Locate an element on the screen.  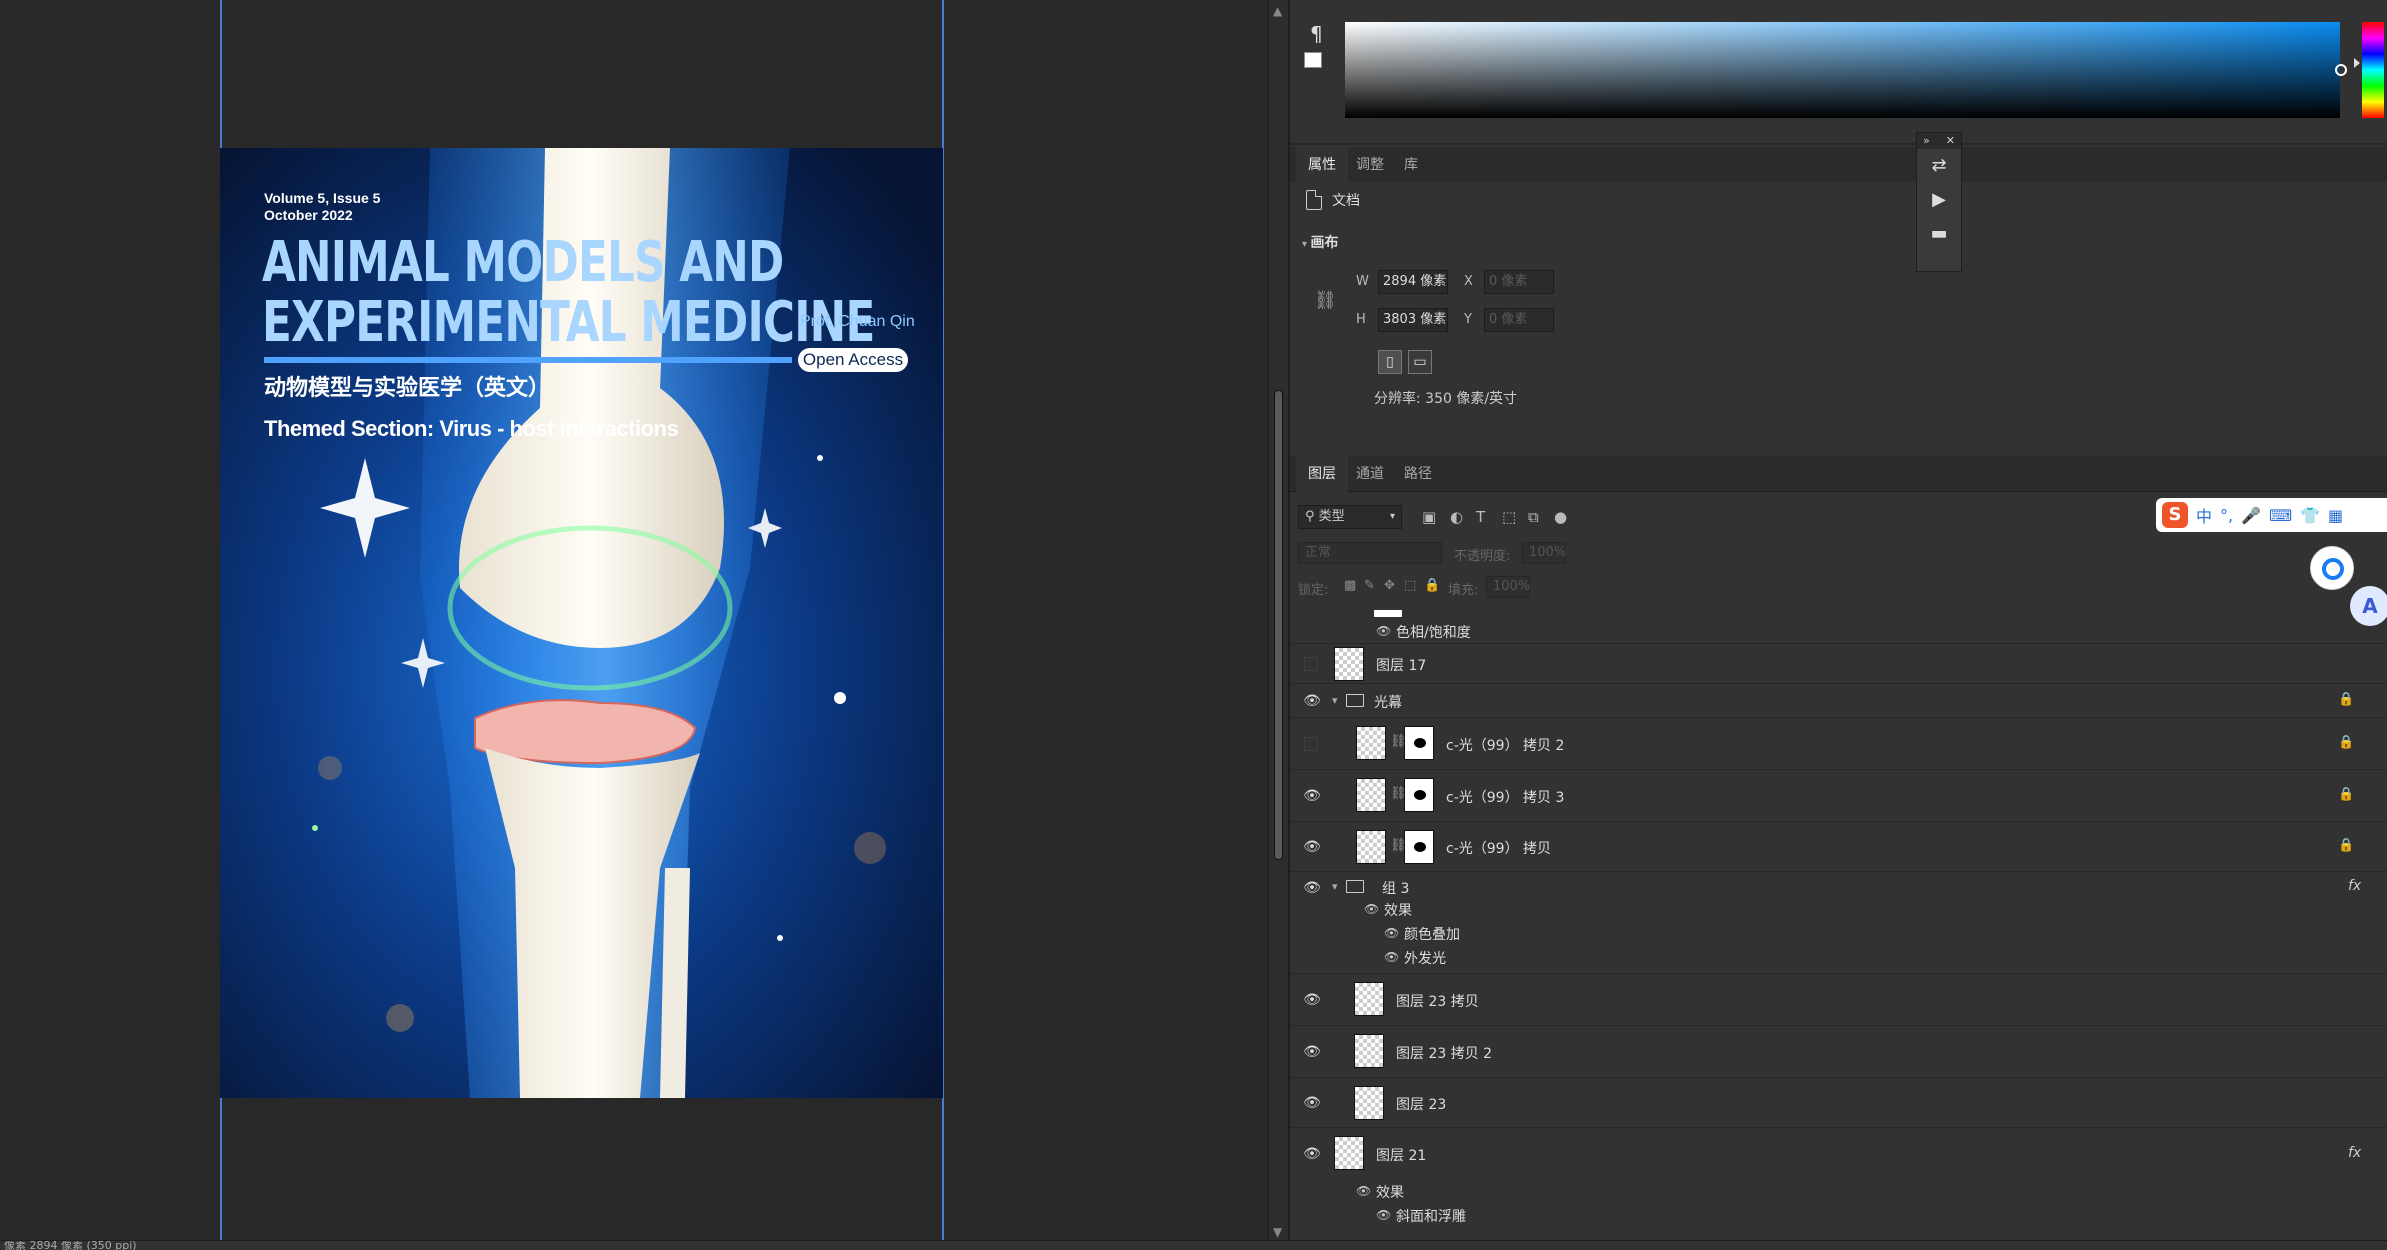
layer-row: 👁 图层 21 fx 👁 效果 👁 斜面和浮雕 is located at coordinates (1838, 1184).